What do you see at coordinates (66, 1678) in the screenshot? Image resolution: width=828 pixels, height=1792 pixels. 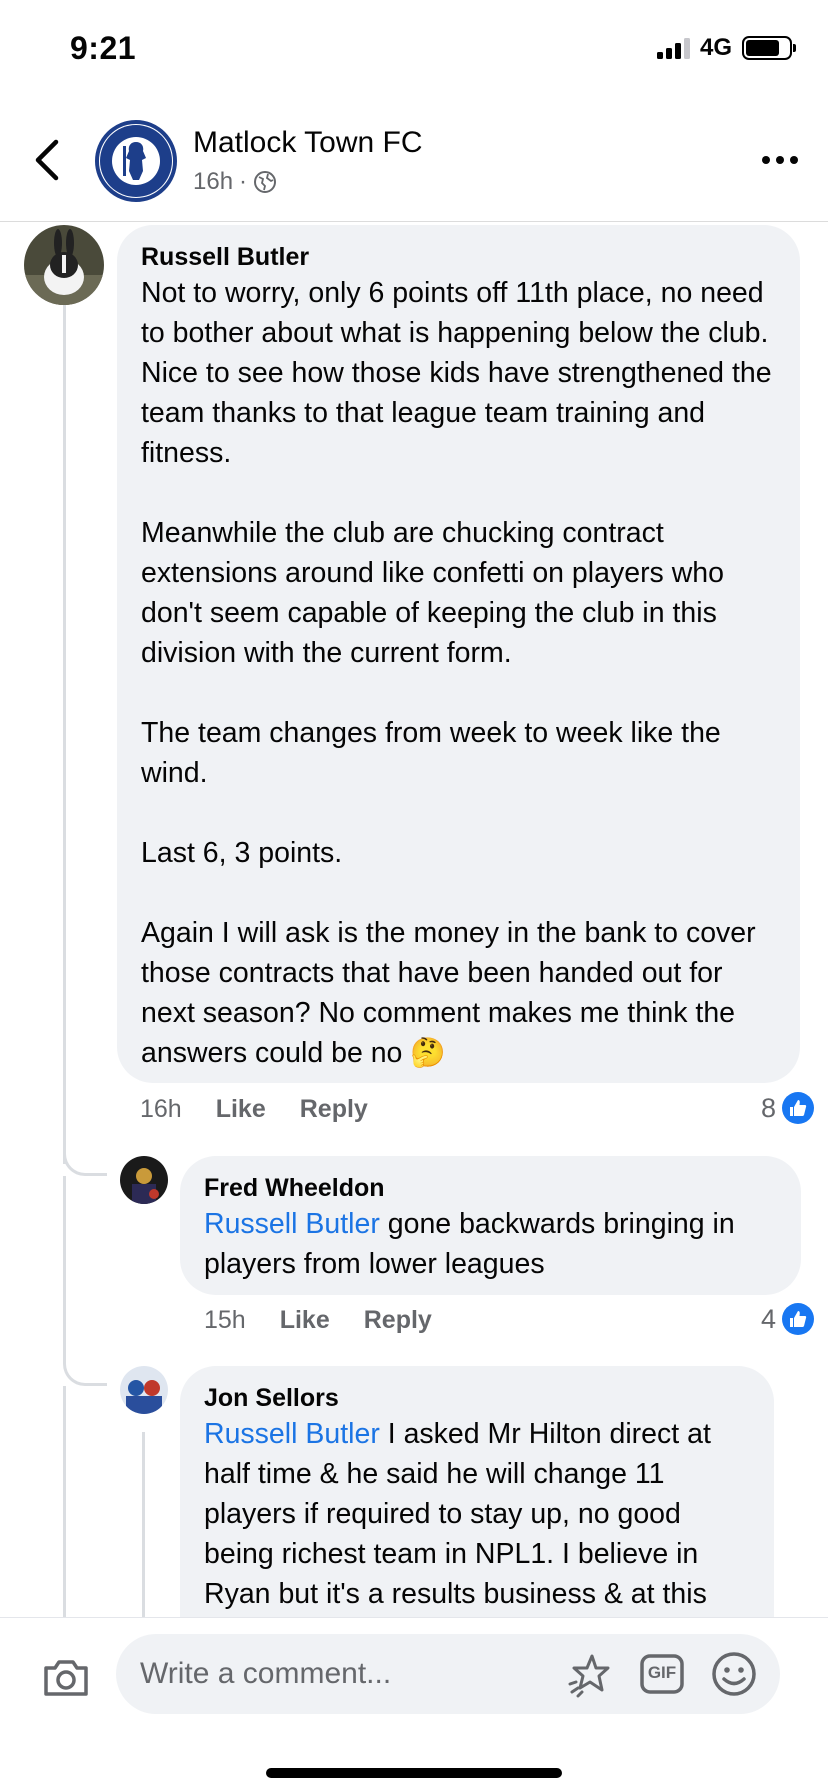 I see `camera-icon` at bounding box center [66, 1678].